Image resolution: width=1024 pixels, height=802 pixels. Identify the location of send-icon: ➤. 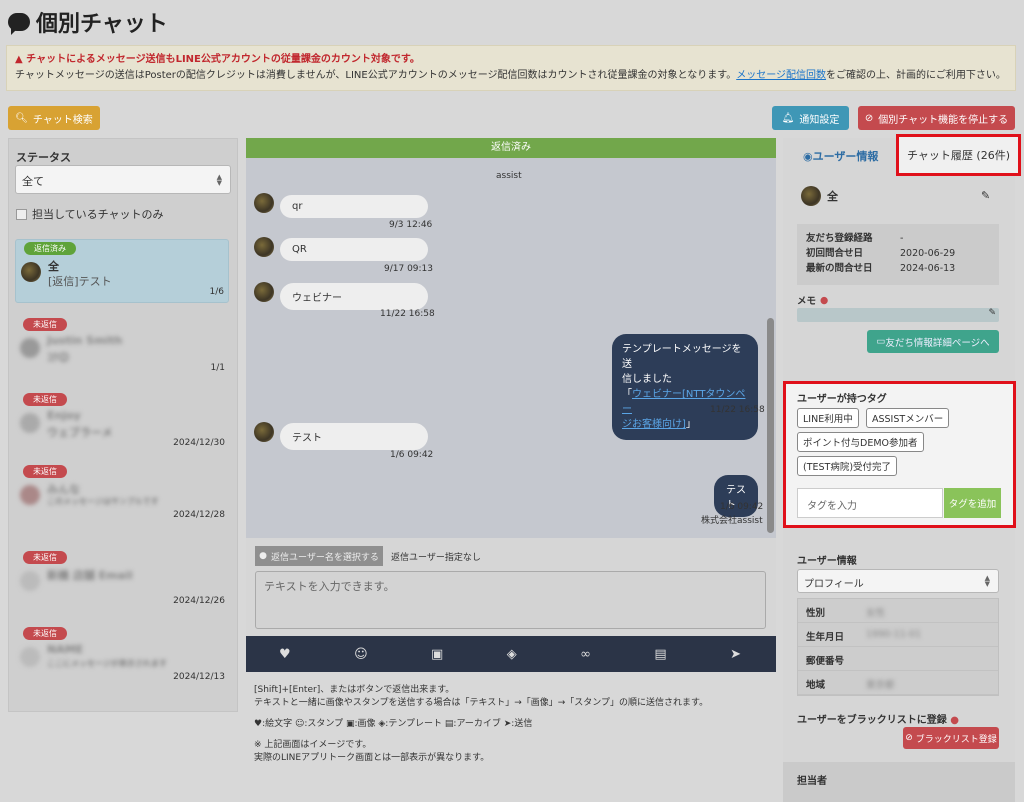
(735, 654).